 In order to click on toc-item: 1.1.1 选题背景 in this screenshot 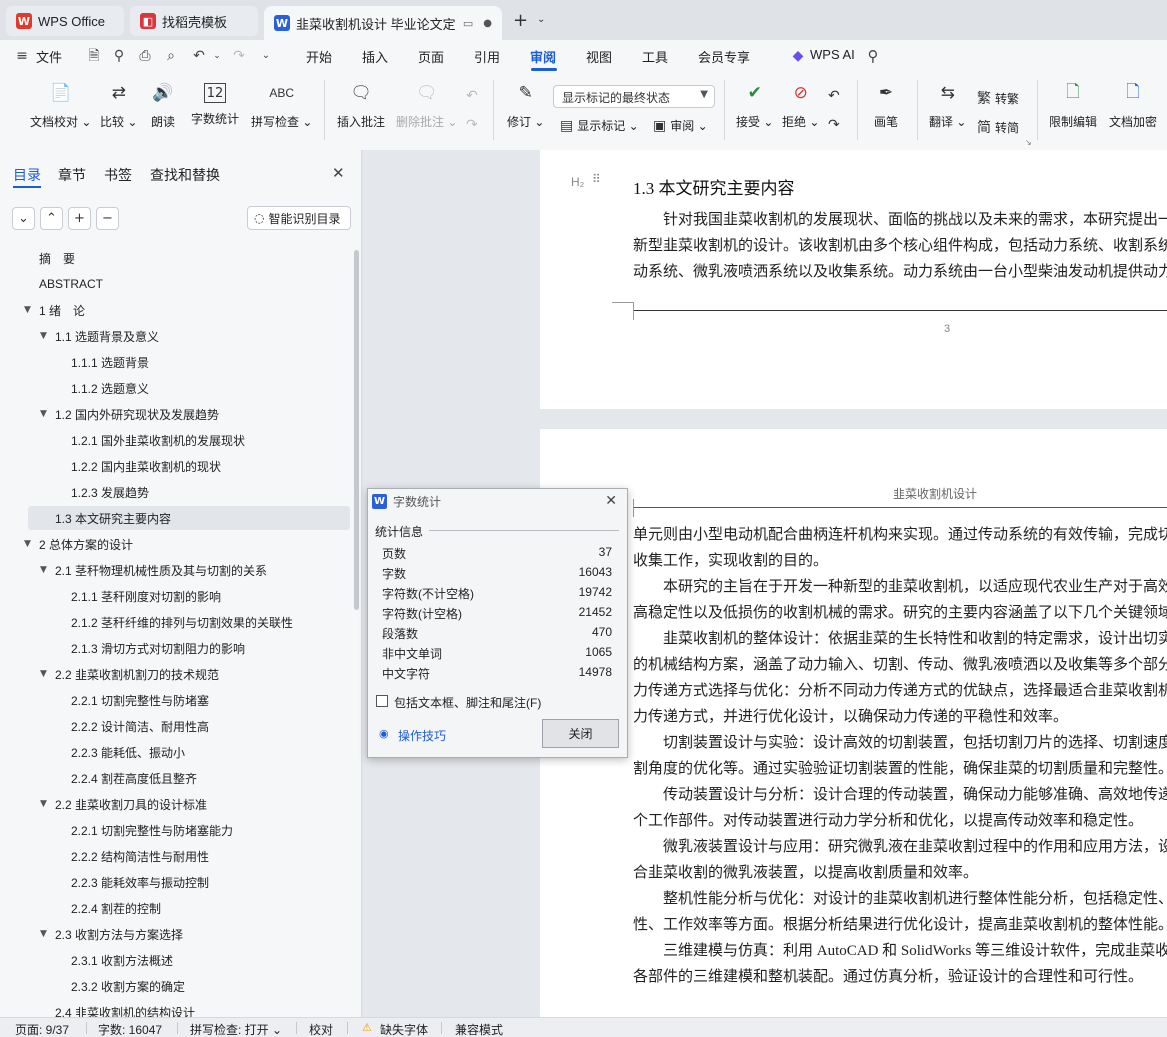, I will do `click(176, 362)`.